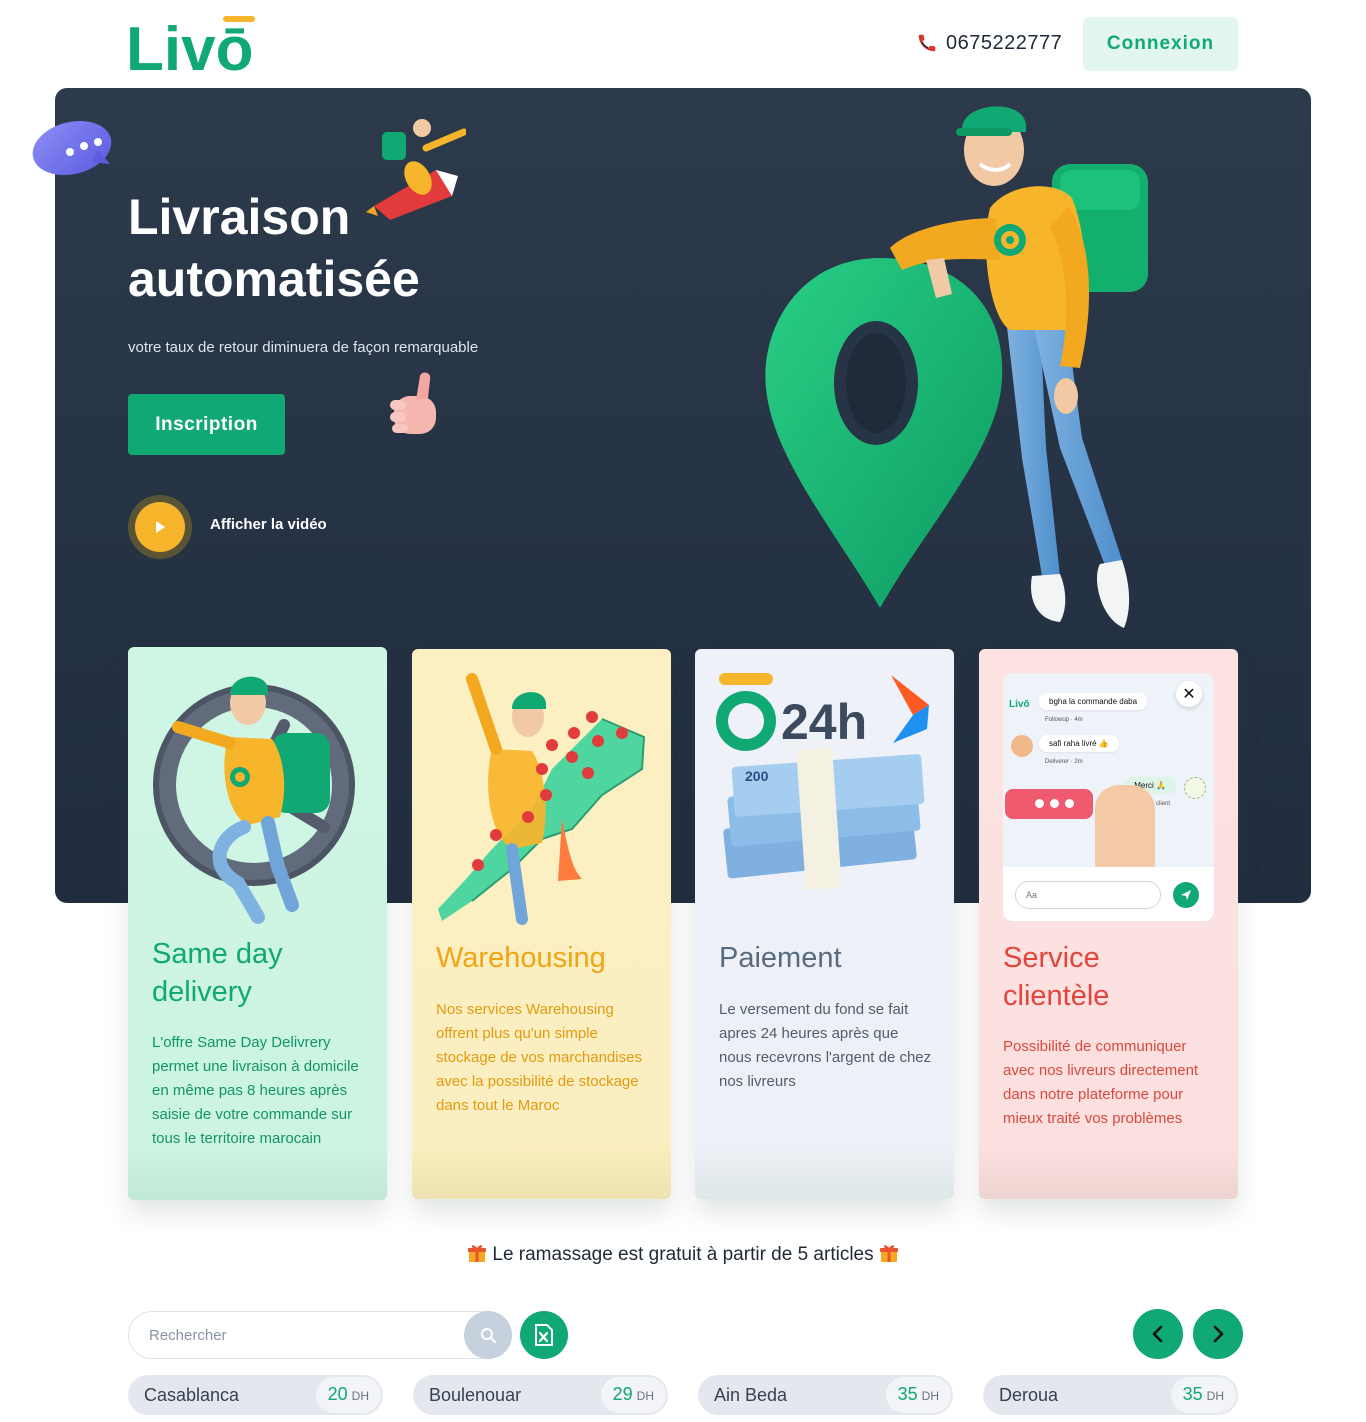 This screenshot has height=1422, width=1366. What do you see at coordinates (824, 722) in the screenshot?
I see `badge-24h: 24h` at bounding box center [824, 722].